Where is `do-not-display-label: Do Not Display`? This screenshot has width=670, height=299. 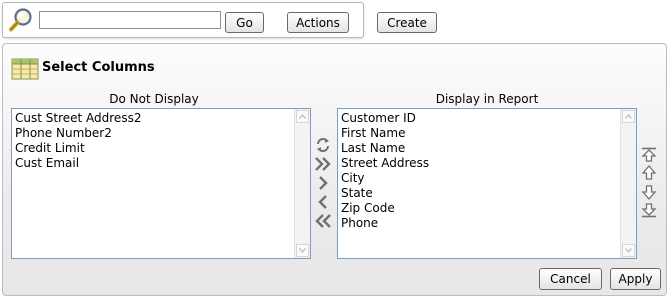
do-not-display-label: Do Not Display is located at coordinates (154, 99).